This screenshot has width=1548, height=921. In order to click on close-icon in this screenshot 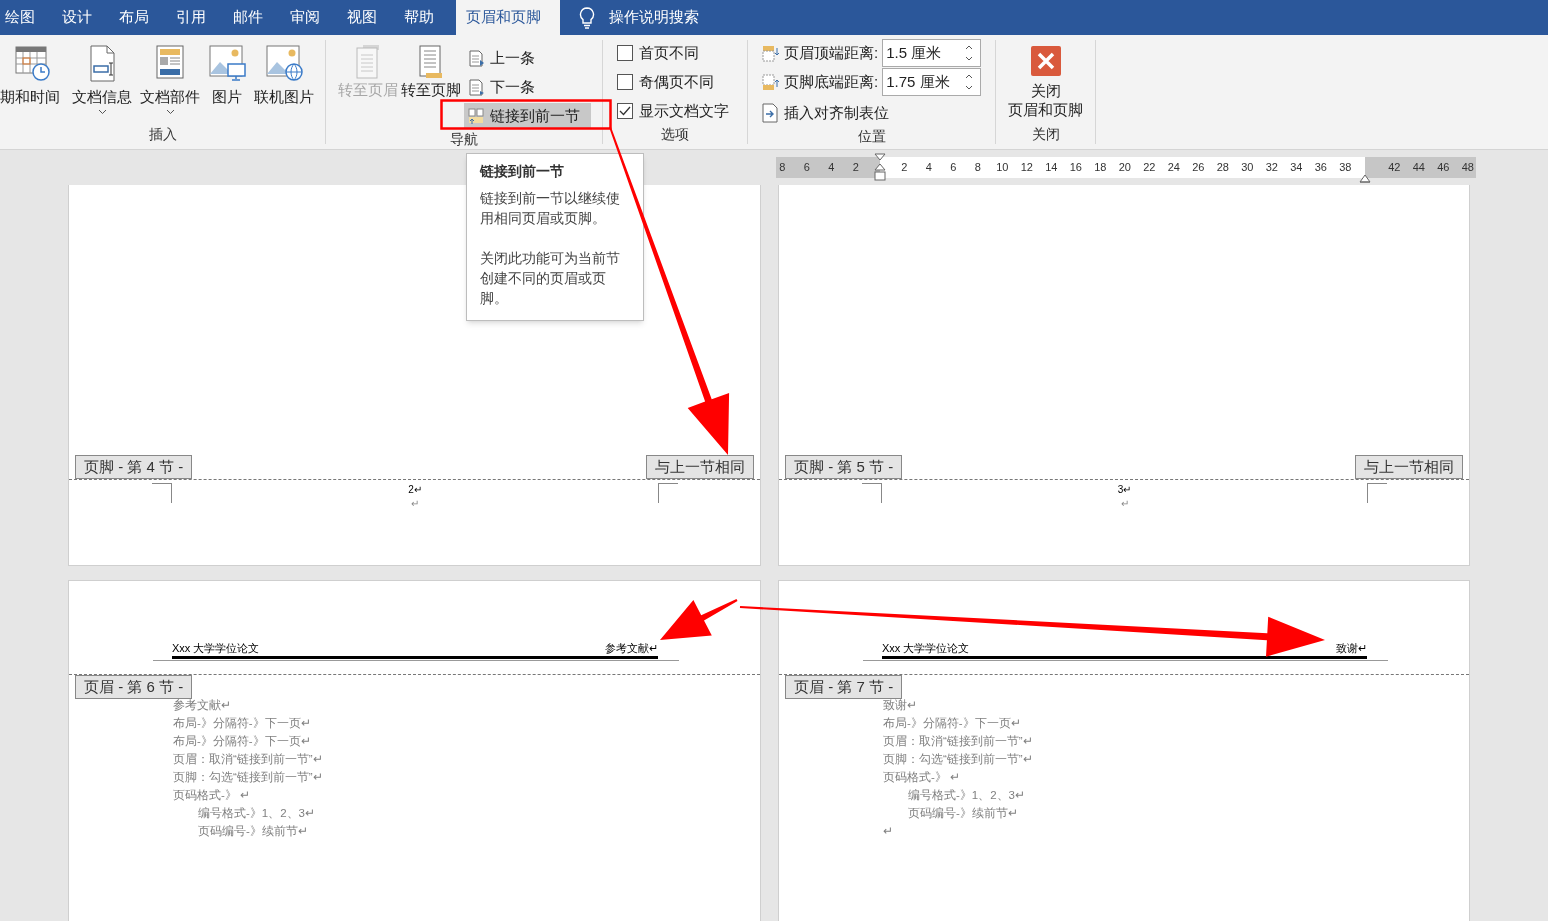, I will do `click(1045, 61)`.